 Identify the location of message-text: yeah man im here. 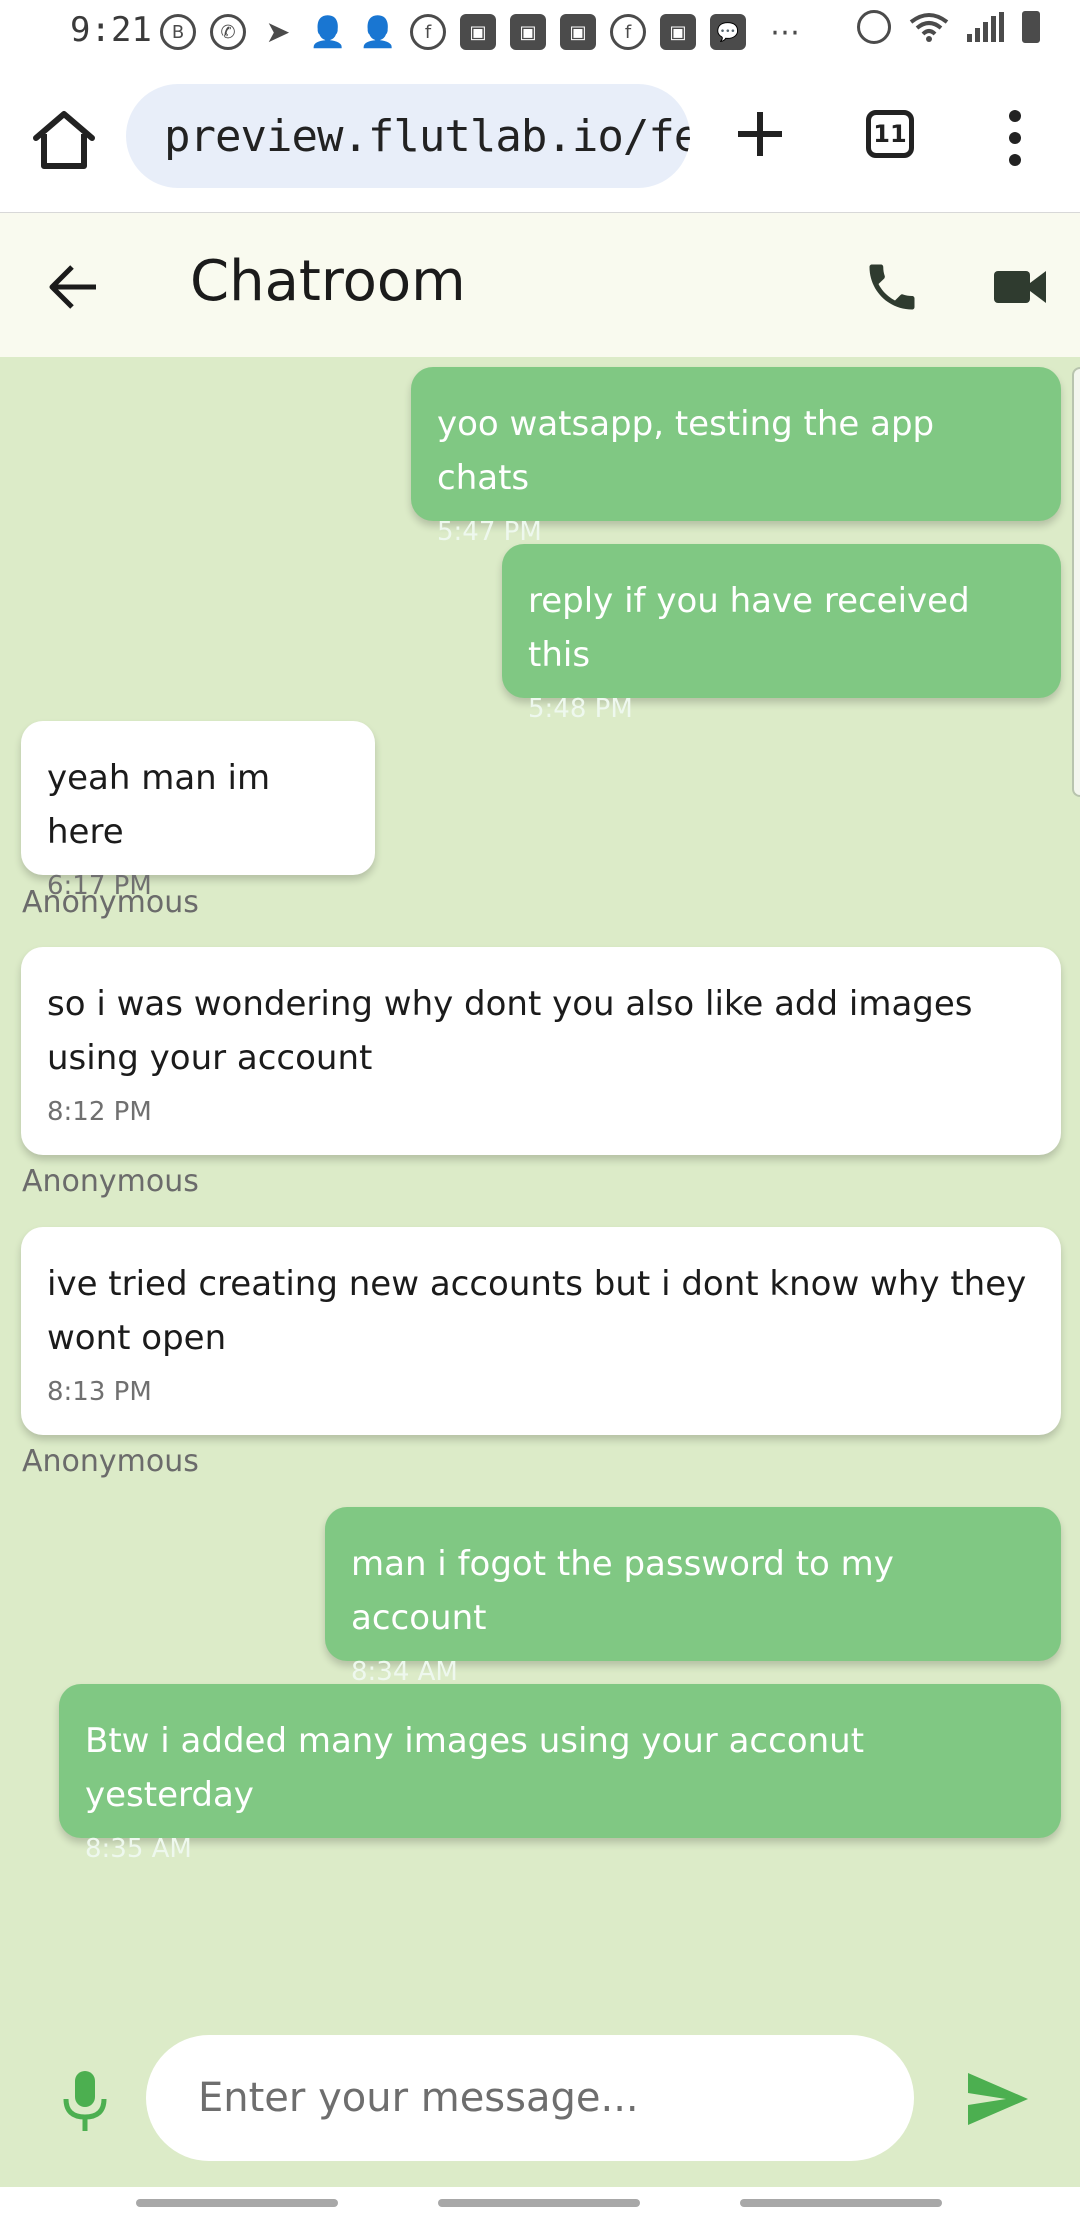
(159, 805).